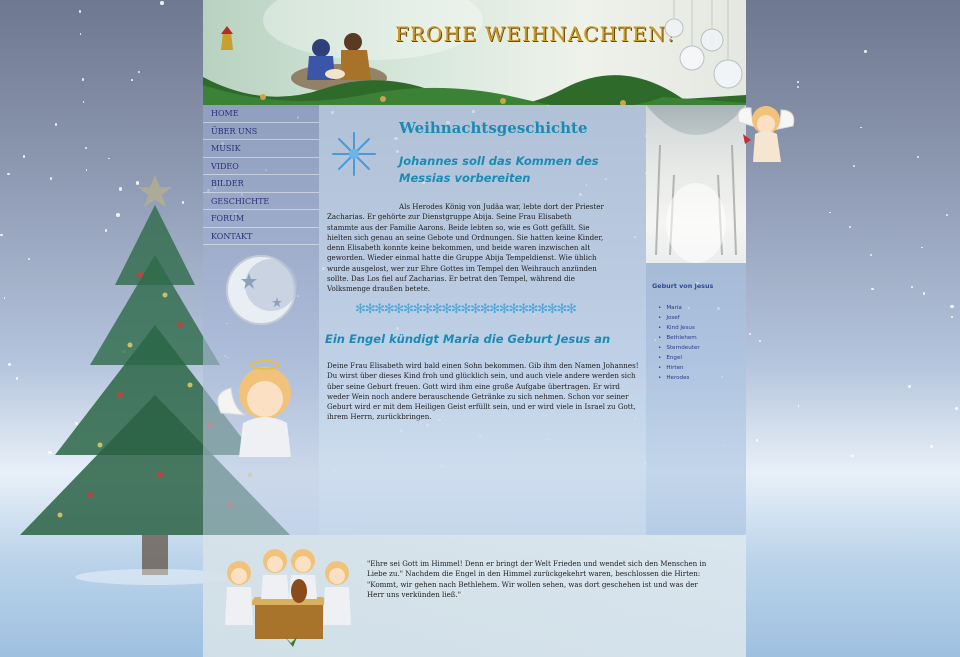 The width and height of the screenshot is (960, 657). What do you see at coordinates (261, 149) in the screenshot?
I see `nav-item-musik: MUSIK` at bounding box center [261, 149].